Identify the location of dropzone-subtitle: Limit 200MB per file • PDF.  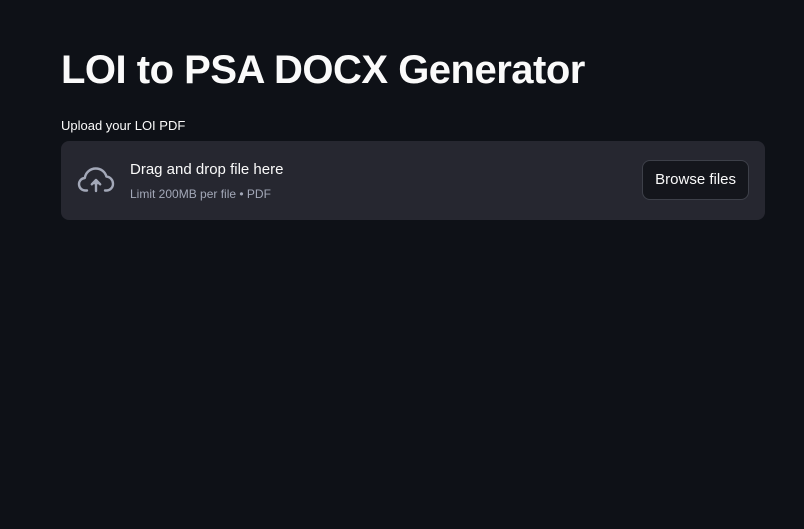
(200, 194).